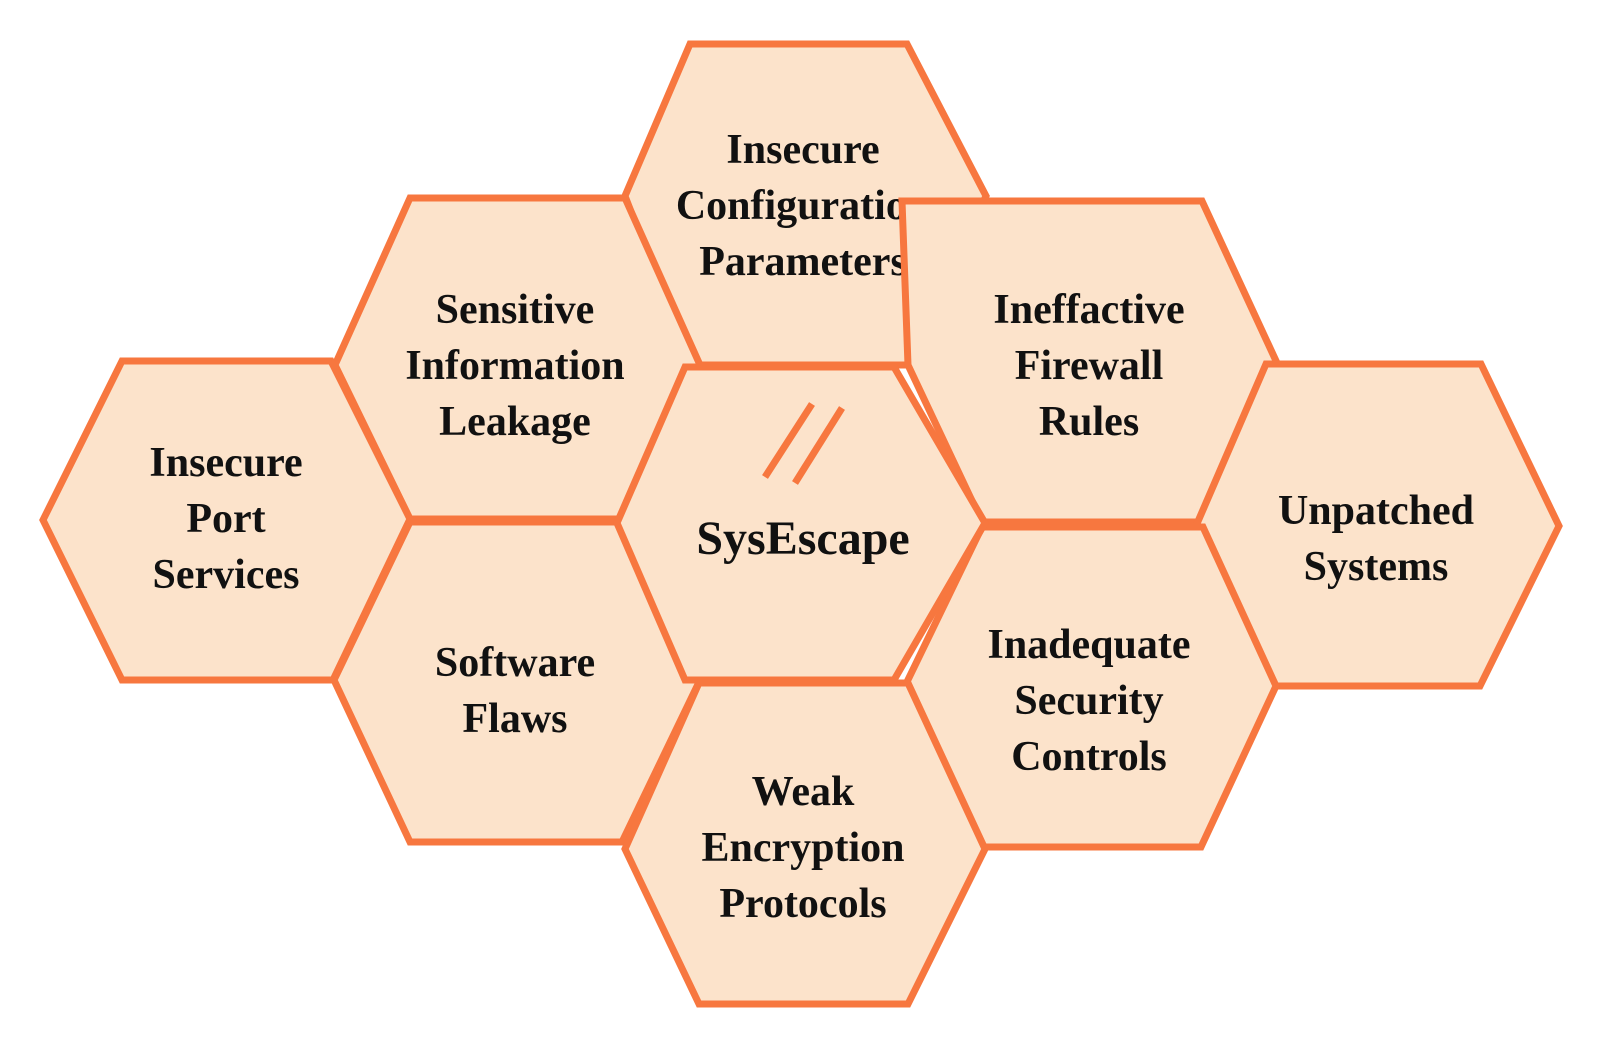 The width and height of the screenshot is (1600, 1046). I want to click on hexagon-label-line: Inadequate, so click(1088, 645).